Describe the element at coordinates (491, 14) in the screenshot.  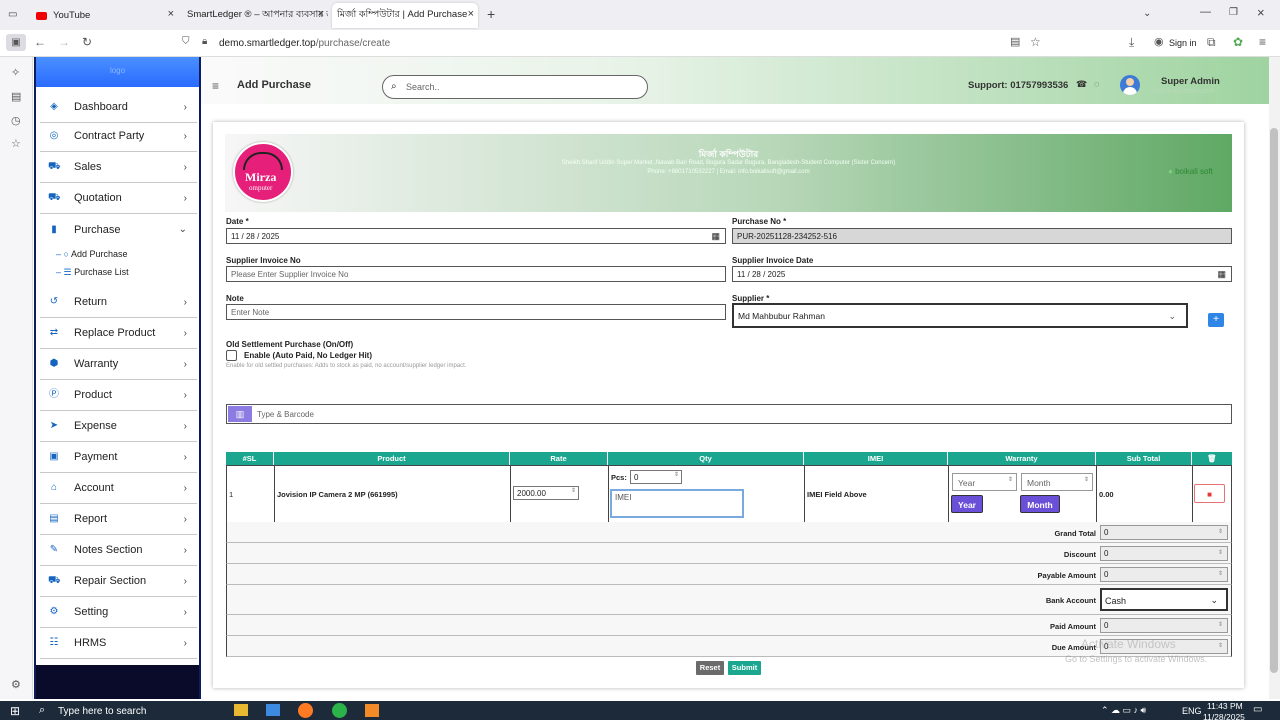
I see `new-tab-icon: +` at that location.